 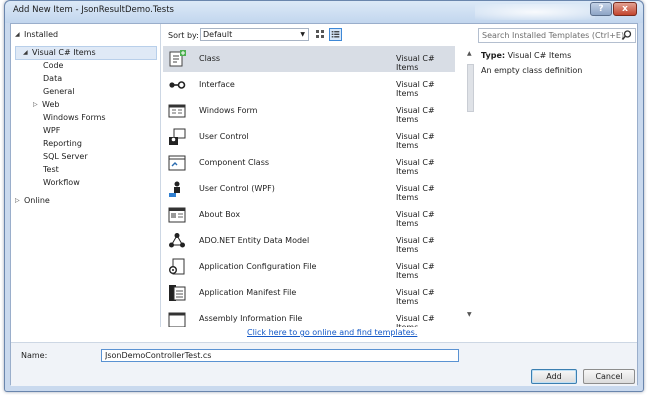 What do you see at coordinates (177, 240) in the screenshot?
I see `entity-data-model-icon` at bounding box center [177, 240].